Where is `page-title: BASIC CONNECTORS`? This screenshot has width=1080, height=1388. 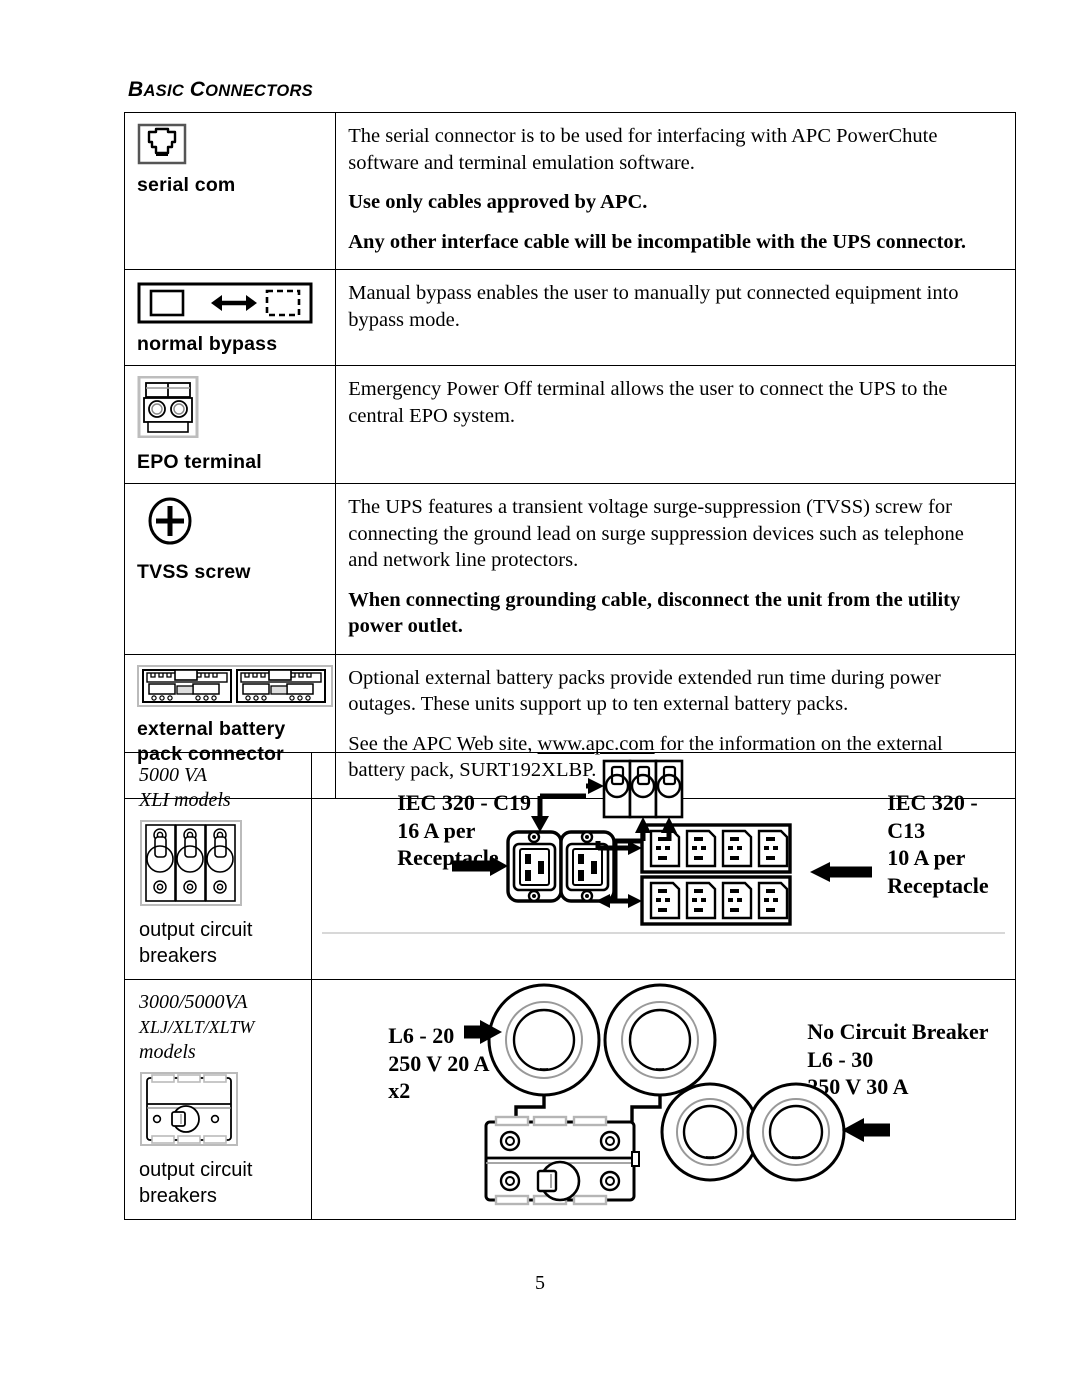 page-title: BASIC CONNECTORS is located at coordinates (220, 90).